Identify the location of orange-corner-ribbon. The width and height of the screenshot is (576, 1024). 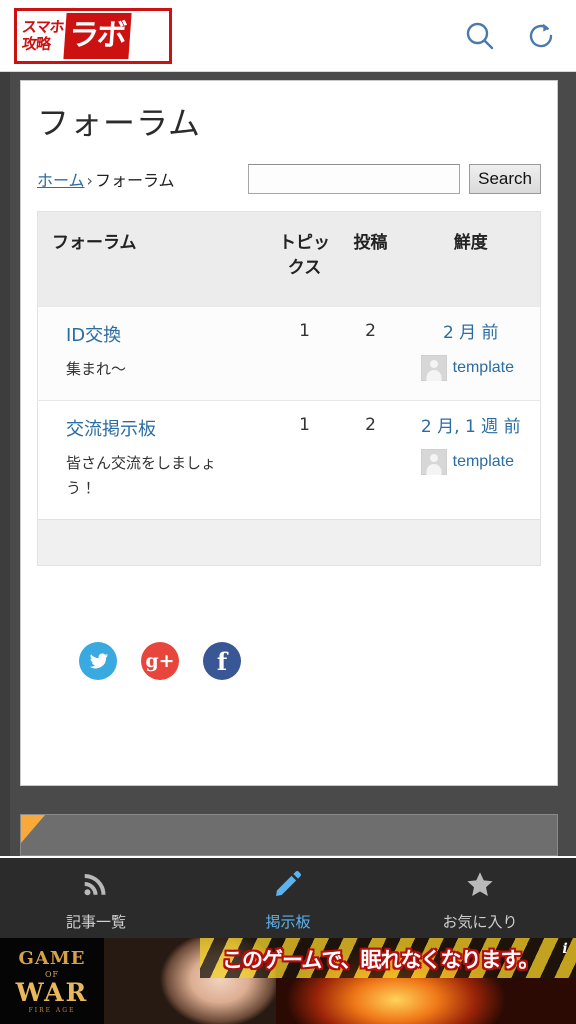
(33, 829).